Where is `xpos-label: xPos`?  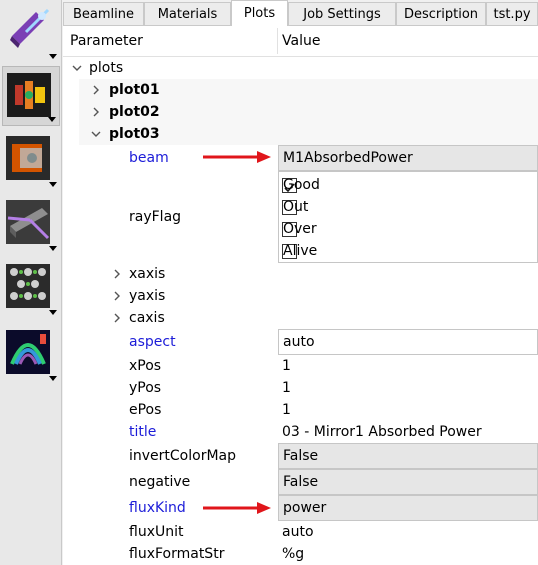 xpos-label: xPos is located at coordinates (145, 366).